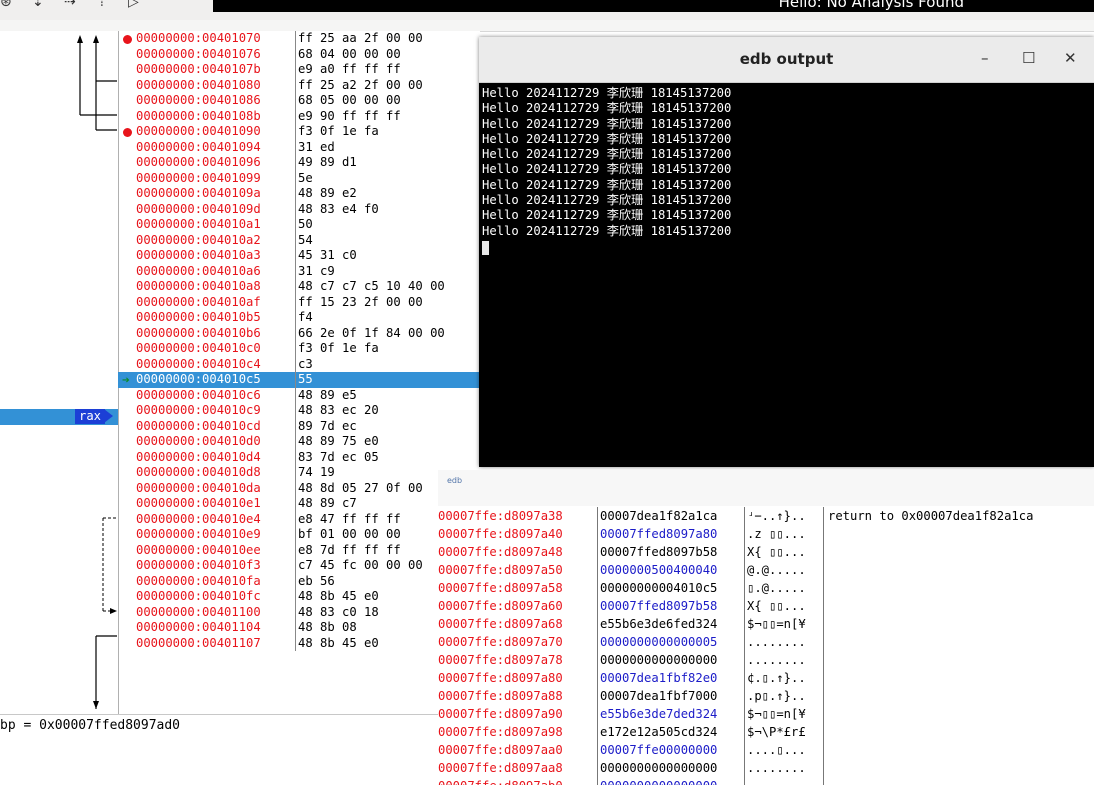 This screenshot has height=786, width=1094. I want to click on disasm-row: 00000000:004010fc 48 8b 45 e0, so click(299, 597).